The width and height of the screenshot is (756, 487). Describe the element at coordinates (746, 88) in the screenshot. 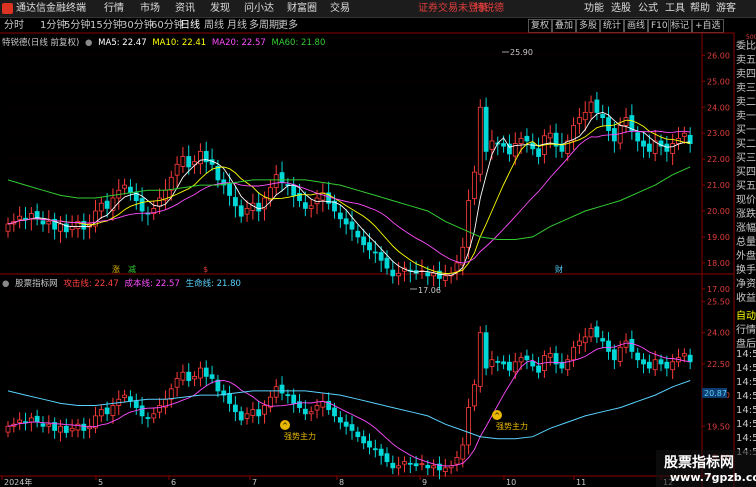

I see `side-label-sell3: 卖三` at that location.